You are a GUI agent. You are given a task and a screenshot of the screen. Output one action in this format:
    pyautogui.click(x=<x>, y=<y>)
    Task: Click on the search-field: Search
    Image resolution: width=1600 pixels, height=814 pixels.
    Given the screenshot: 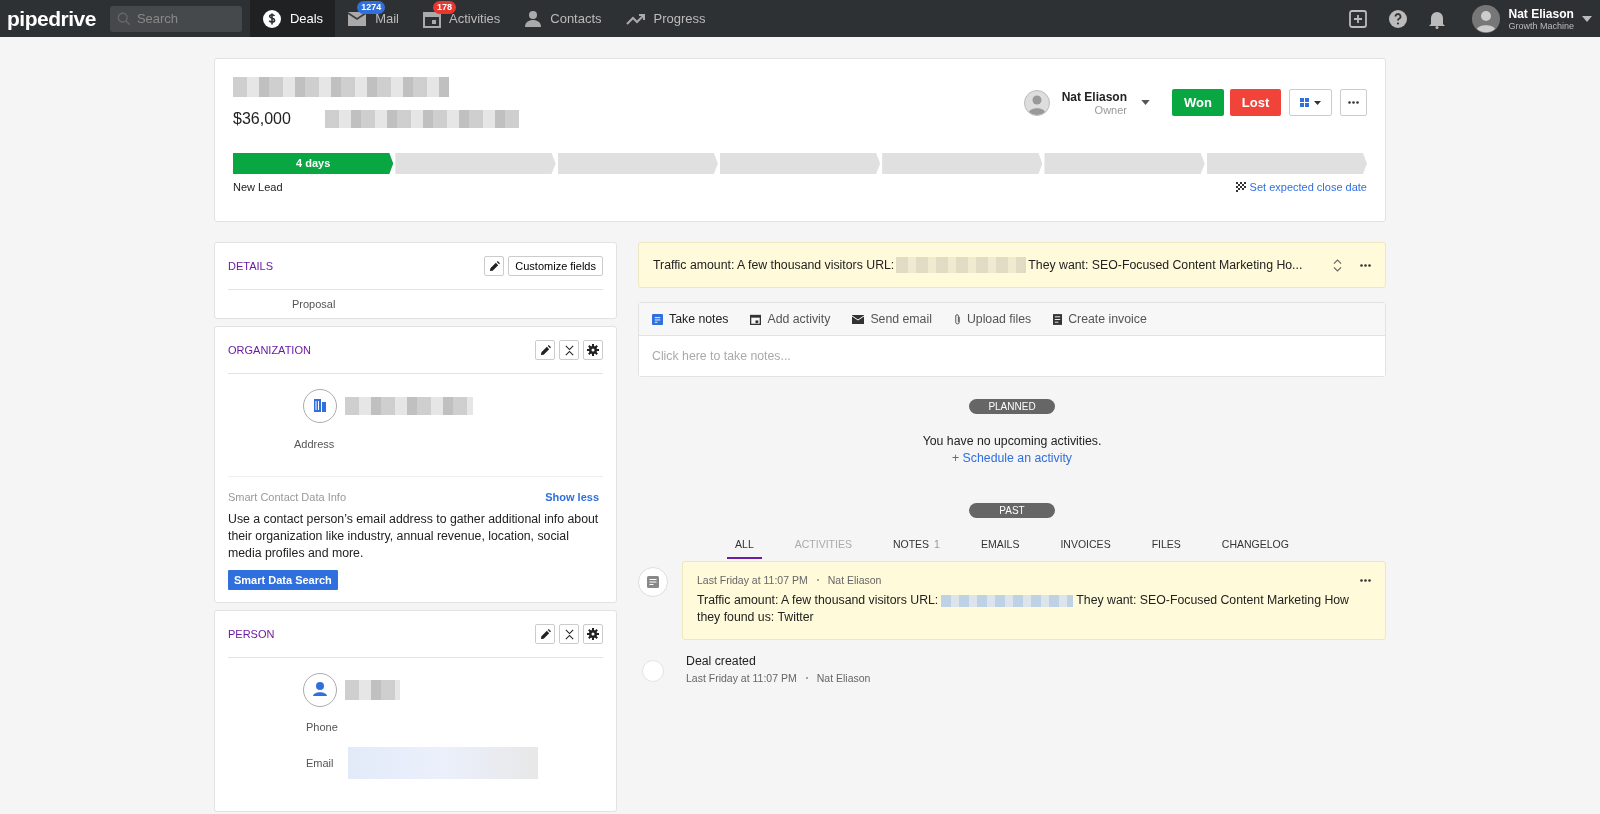 What is the action you would take?
    pyautogui.click(x=175, y=18)
    